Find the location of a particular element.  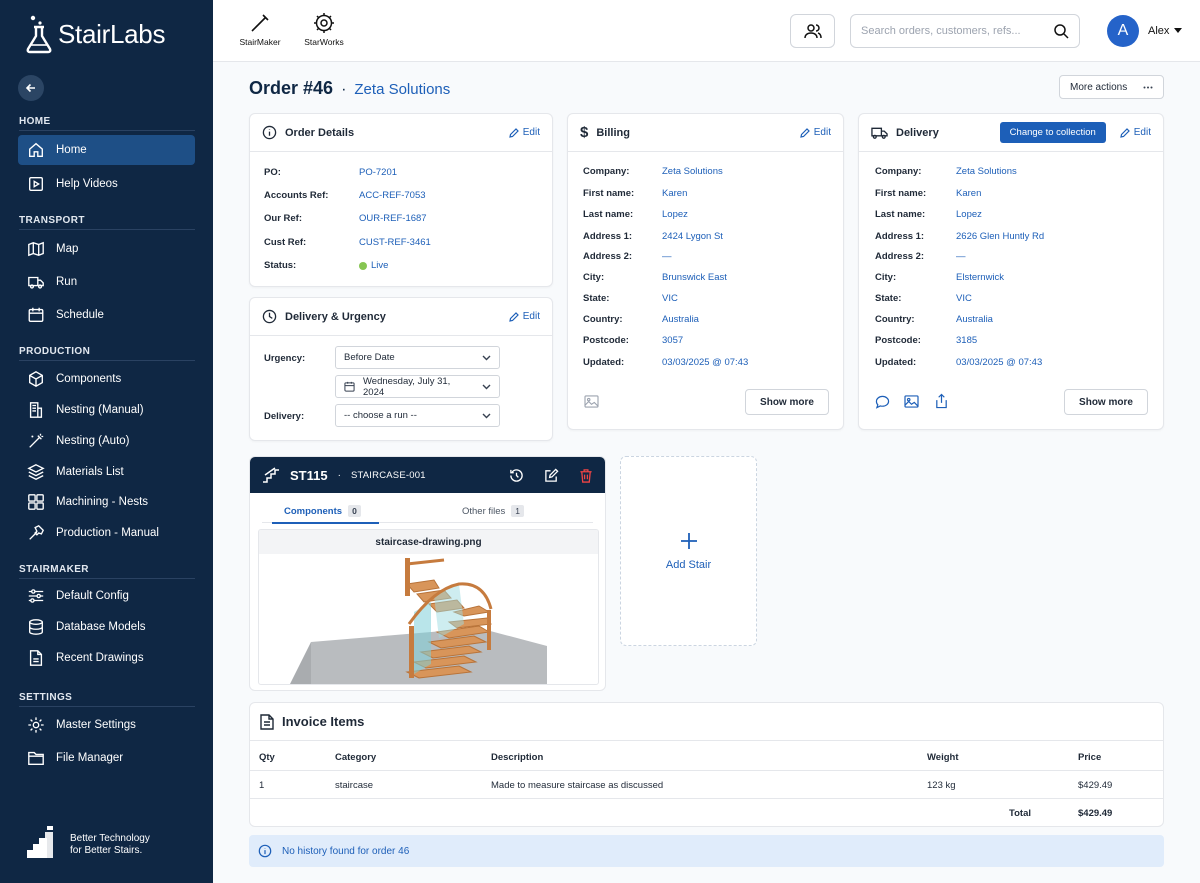

edit-delivery-button: Edit is located at coordinates (1135, 132).